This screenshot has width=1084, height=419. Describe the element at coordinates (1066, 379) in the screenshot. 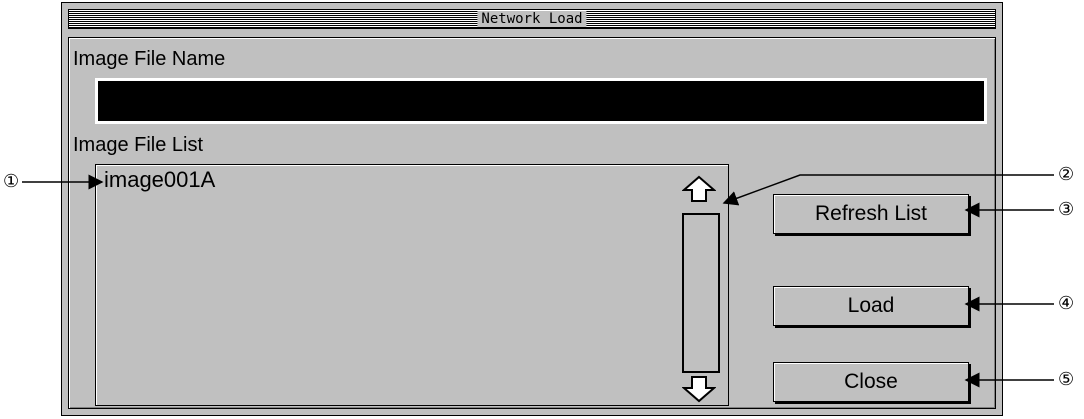

I see `callout-5: ⑤` at that location.